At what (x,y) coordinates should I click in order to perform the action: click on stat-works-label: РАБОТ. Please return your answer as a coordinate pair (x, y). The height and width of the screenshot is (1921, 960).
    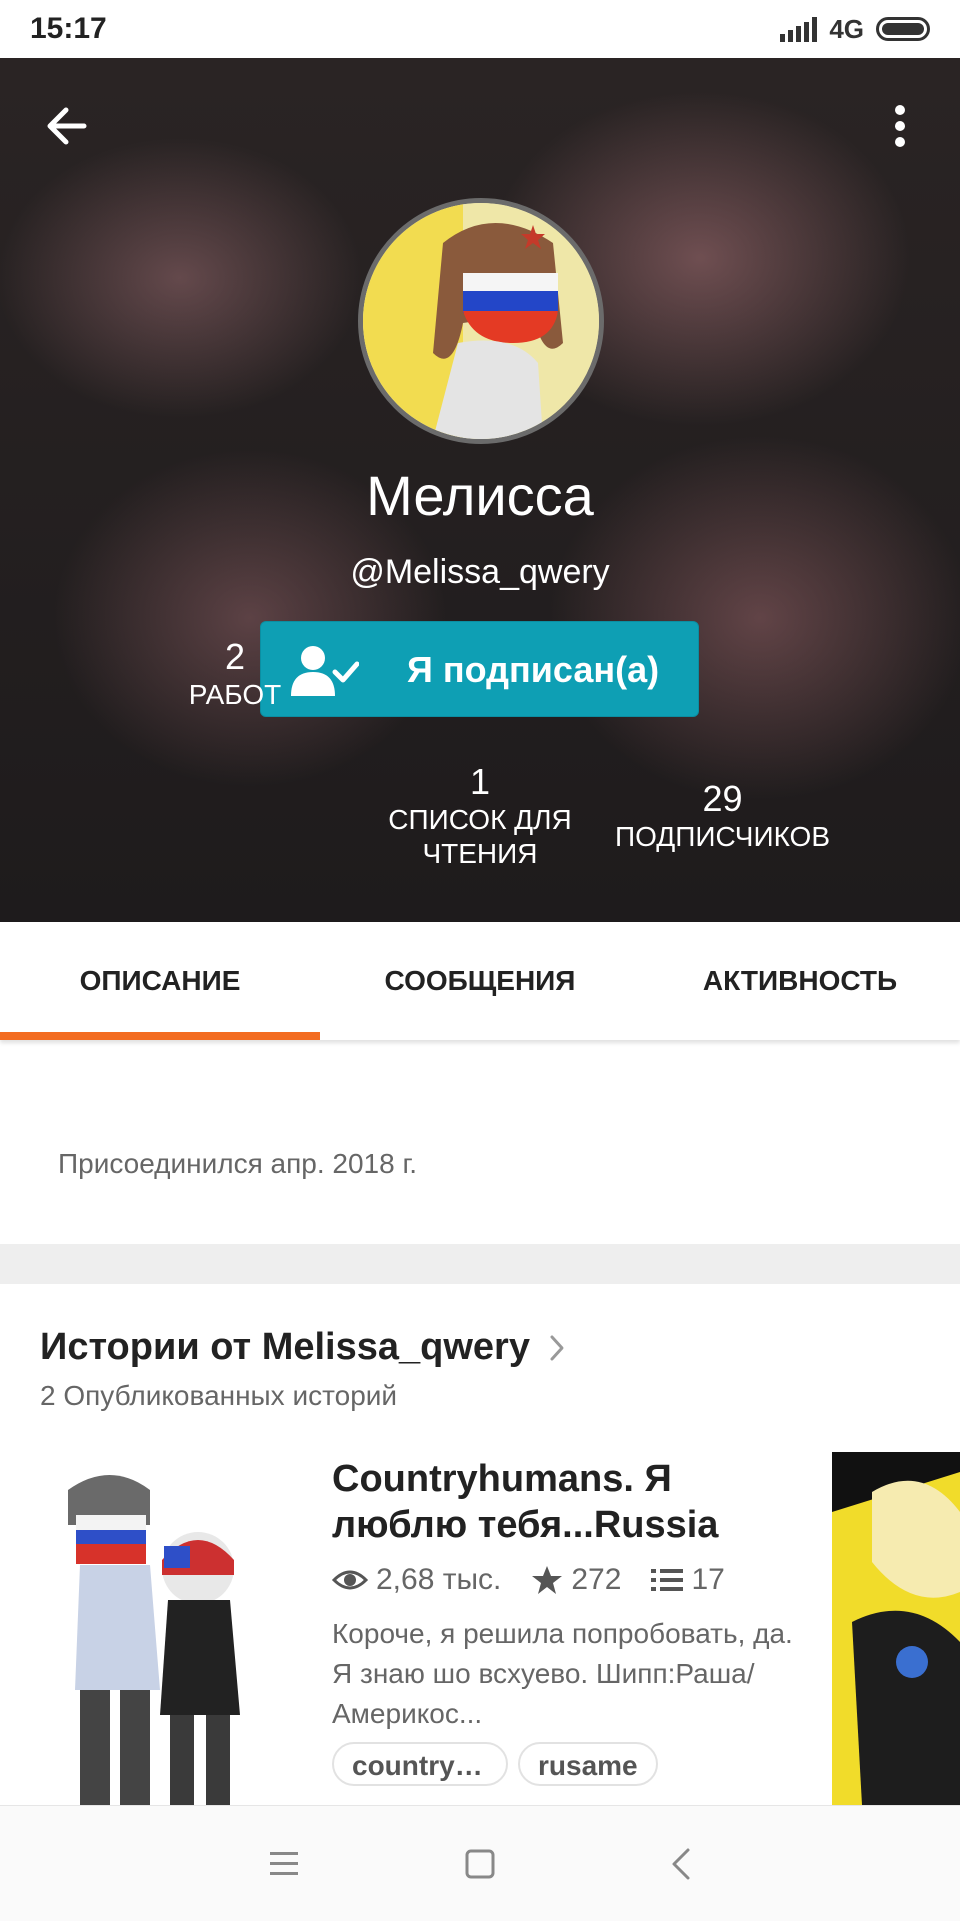
    Looking at the image, I should click on (235, 694).